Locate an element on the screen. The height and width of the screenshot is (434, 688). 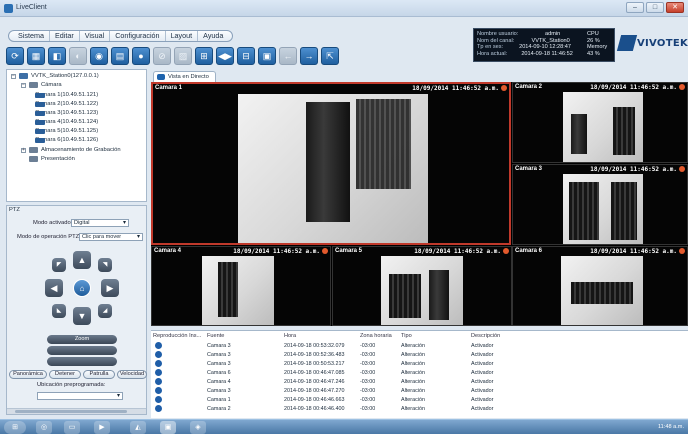
ptz-mode-select: Digital is located at coordinates (100, 223).